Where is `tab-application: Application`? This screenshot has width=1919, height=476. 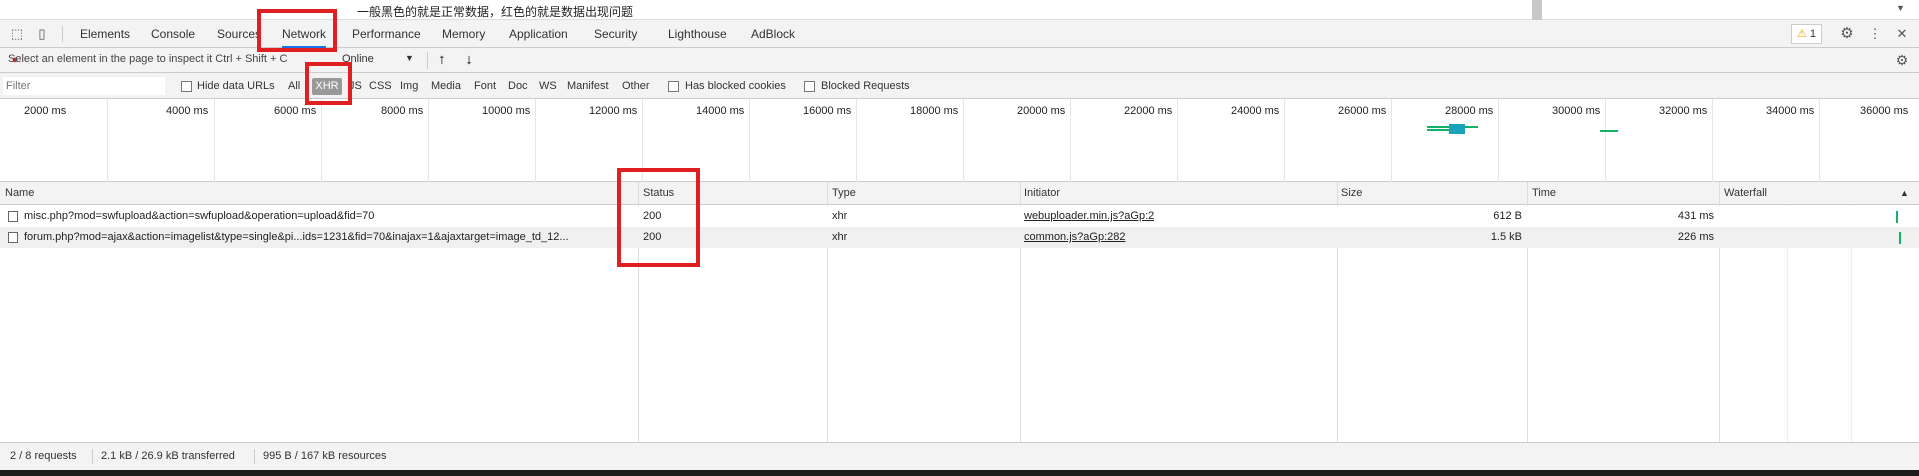 tab-application: Application is located at coordinates (538, 34).